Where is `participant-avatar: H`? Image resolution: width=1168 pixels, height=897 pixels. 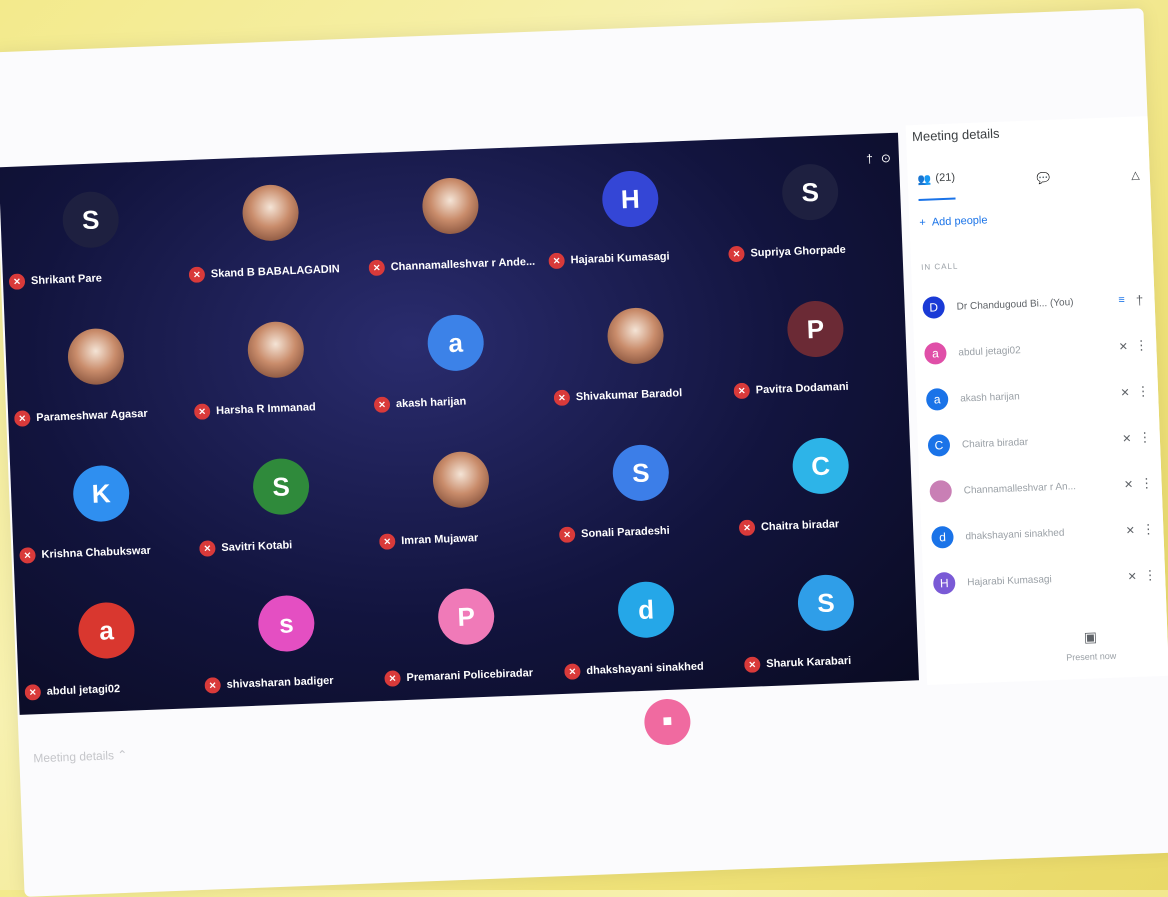
participant-avatar: H is located at coordinates (944, 583).